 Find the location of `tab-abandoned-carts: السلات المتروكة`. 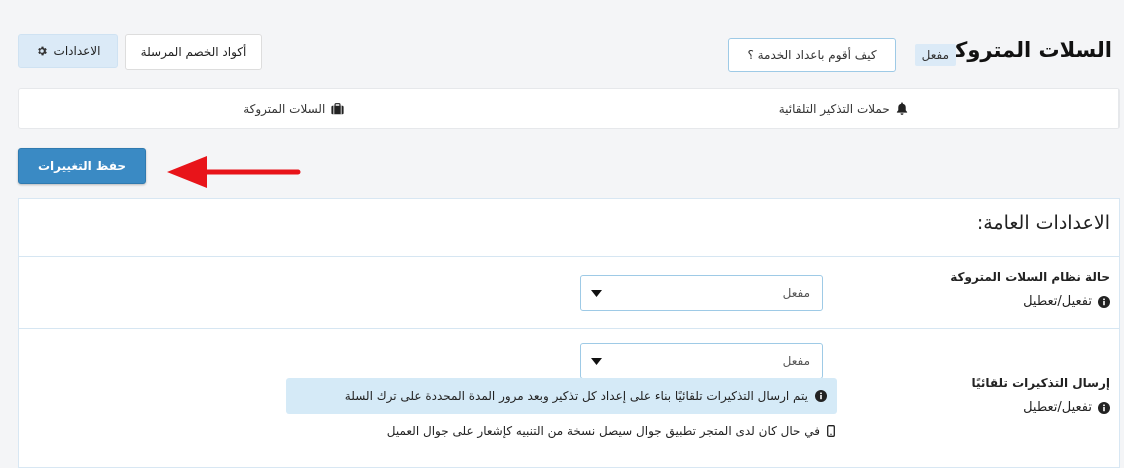

tab-abandoned-carts: السلات المتروكة is located at coordinates (294, 108).